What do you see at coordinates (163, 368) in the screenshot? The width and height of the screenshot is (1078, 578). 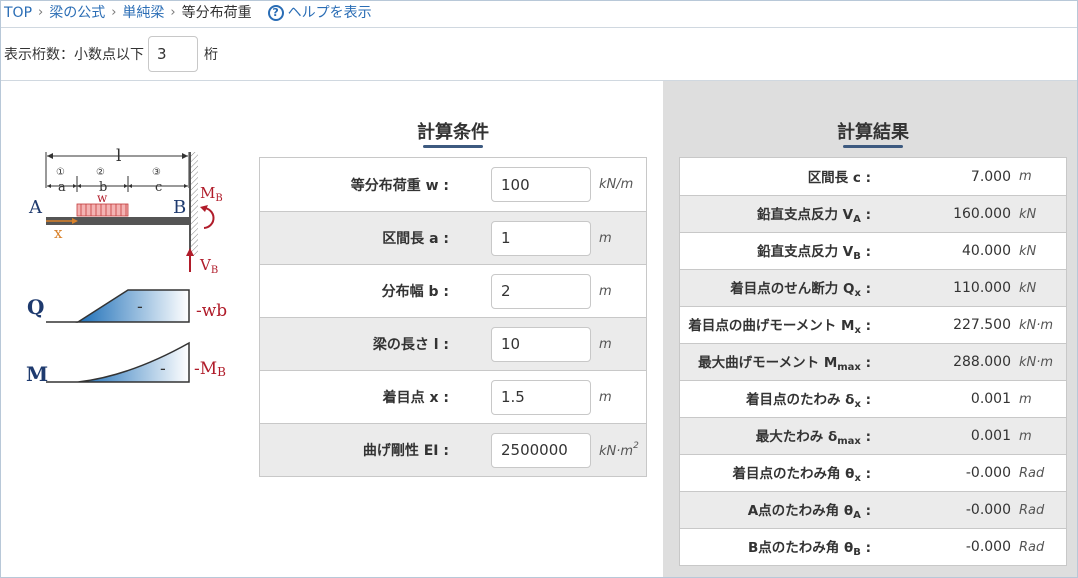 I see `diagram-m-minus: -` at bounding box center [163, 368].